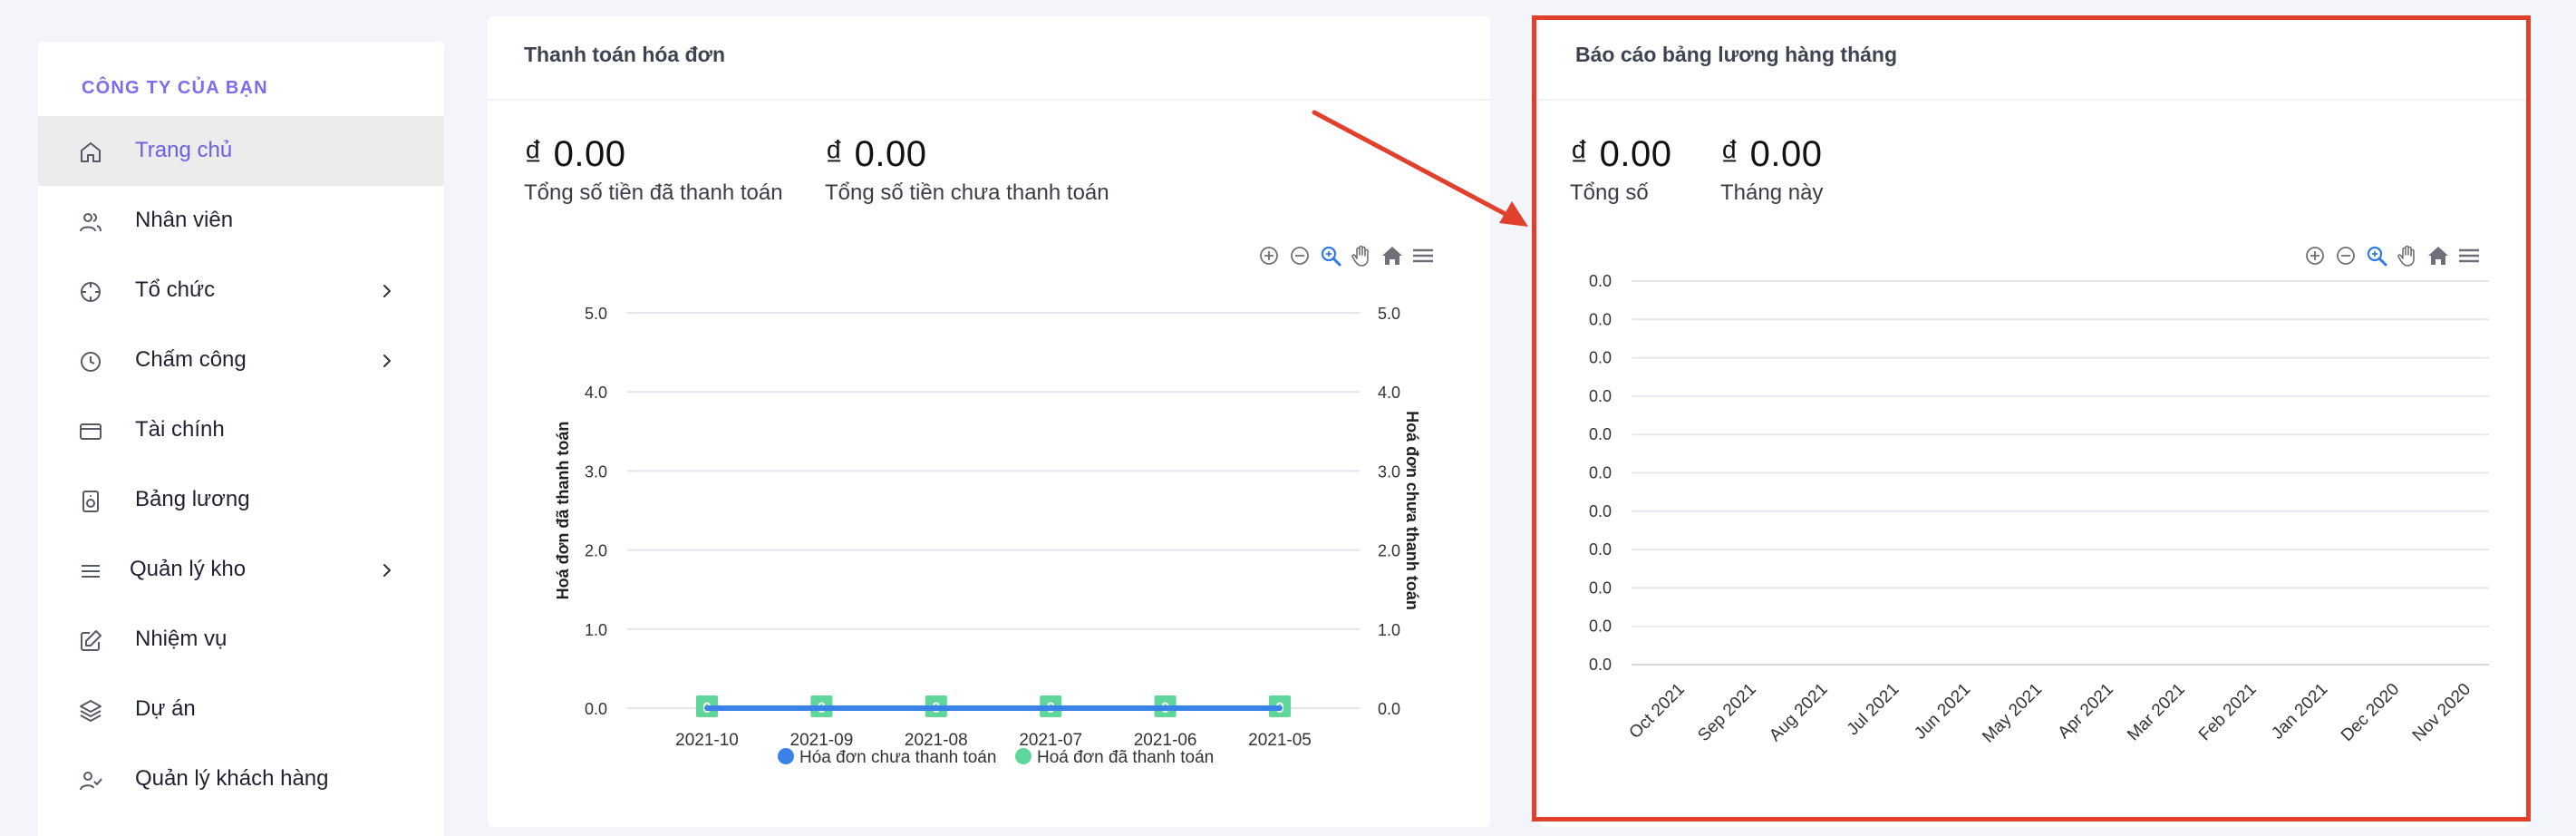  What do you see at coordinates (175, 289) in the screenshot?
I see `sidebar-item-label: Tổ chức` at bounding box center [175, 289].